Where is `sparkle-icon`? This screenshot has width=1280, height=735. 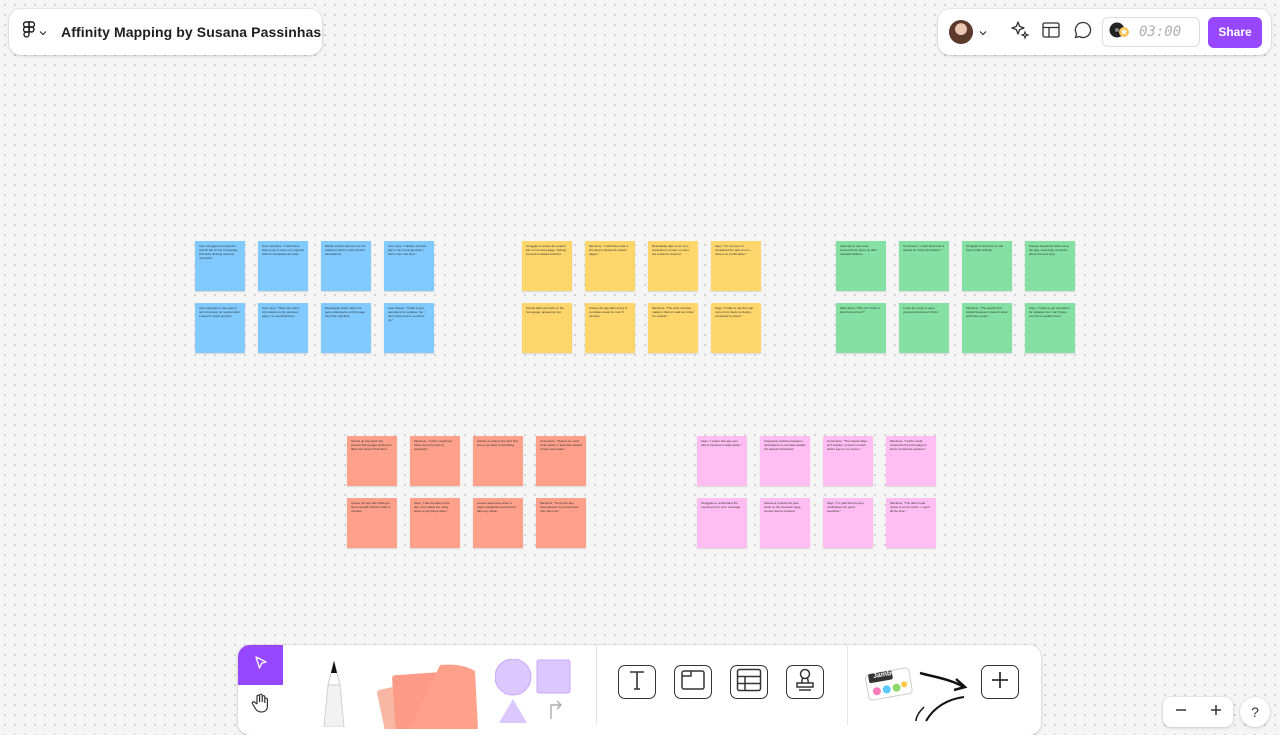 sparkle-icon is located at coordinates (1020, 32).